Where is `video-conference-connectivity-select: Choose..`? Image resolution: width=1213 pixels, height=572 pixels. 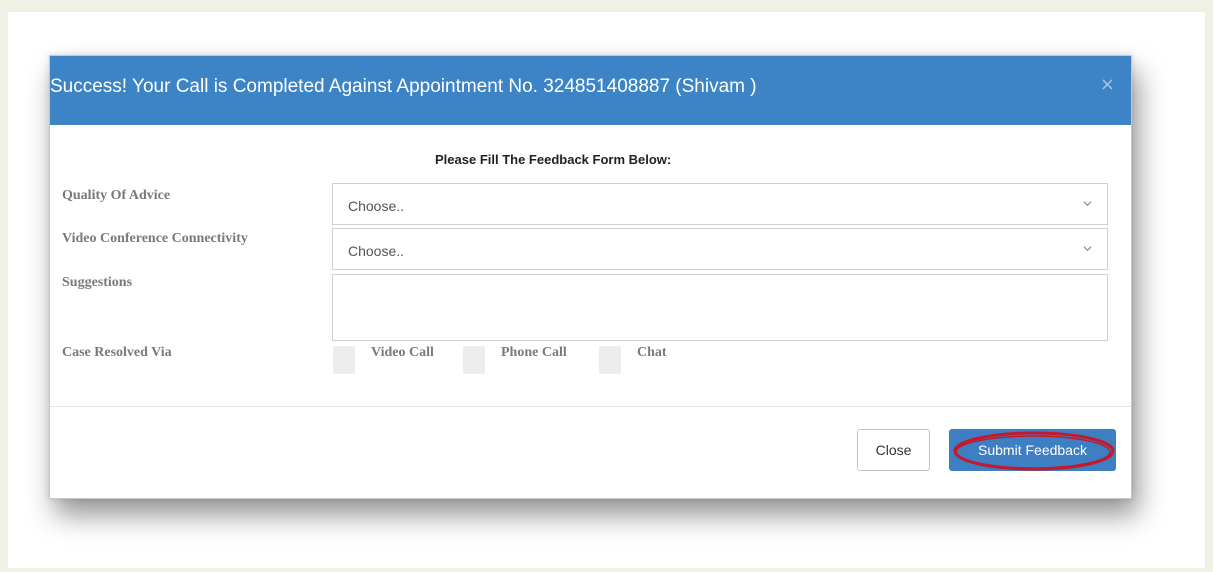 video-conference-connectivity-select: Choose.. is located at coordinates (720, 249).